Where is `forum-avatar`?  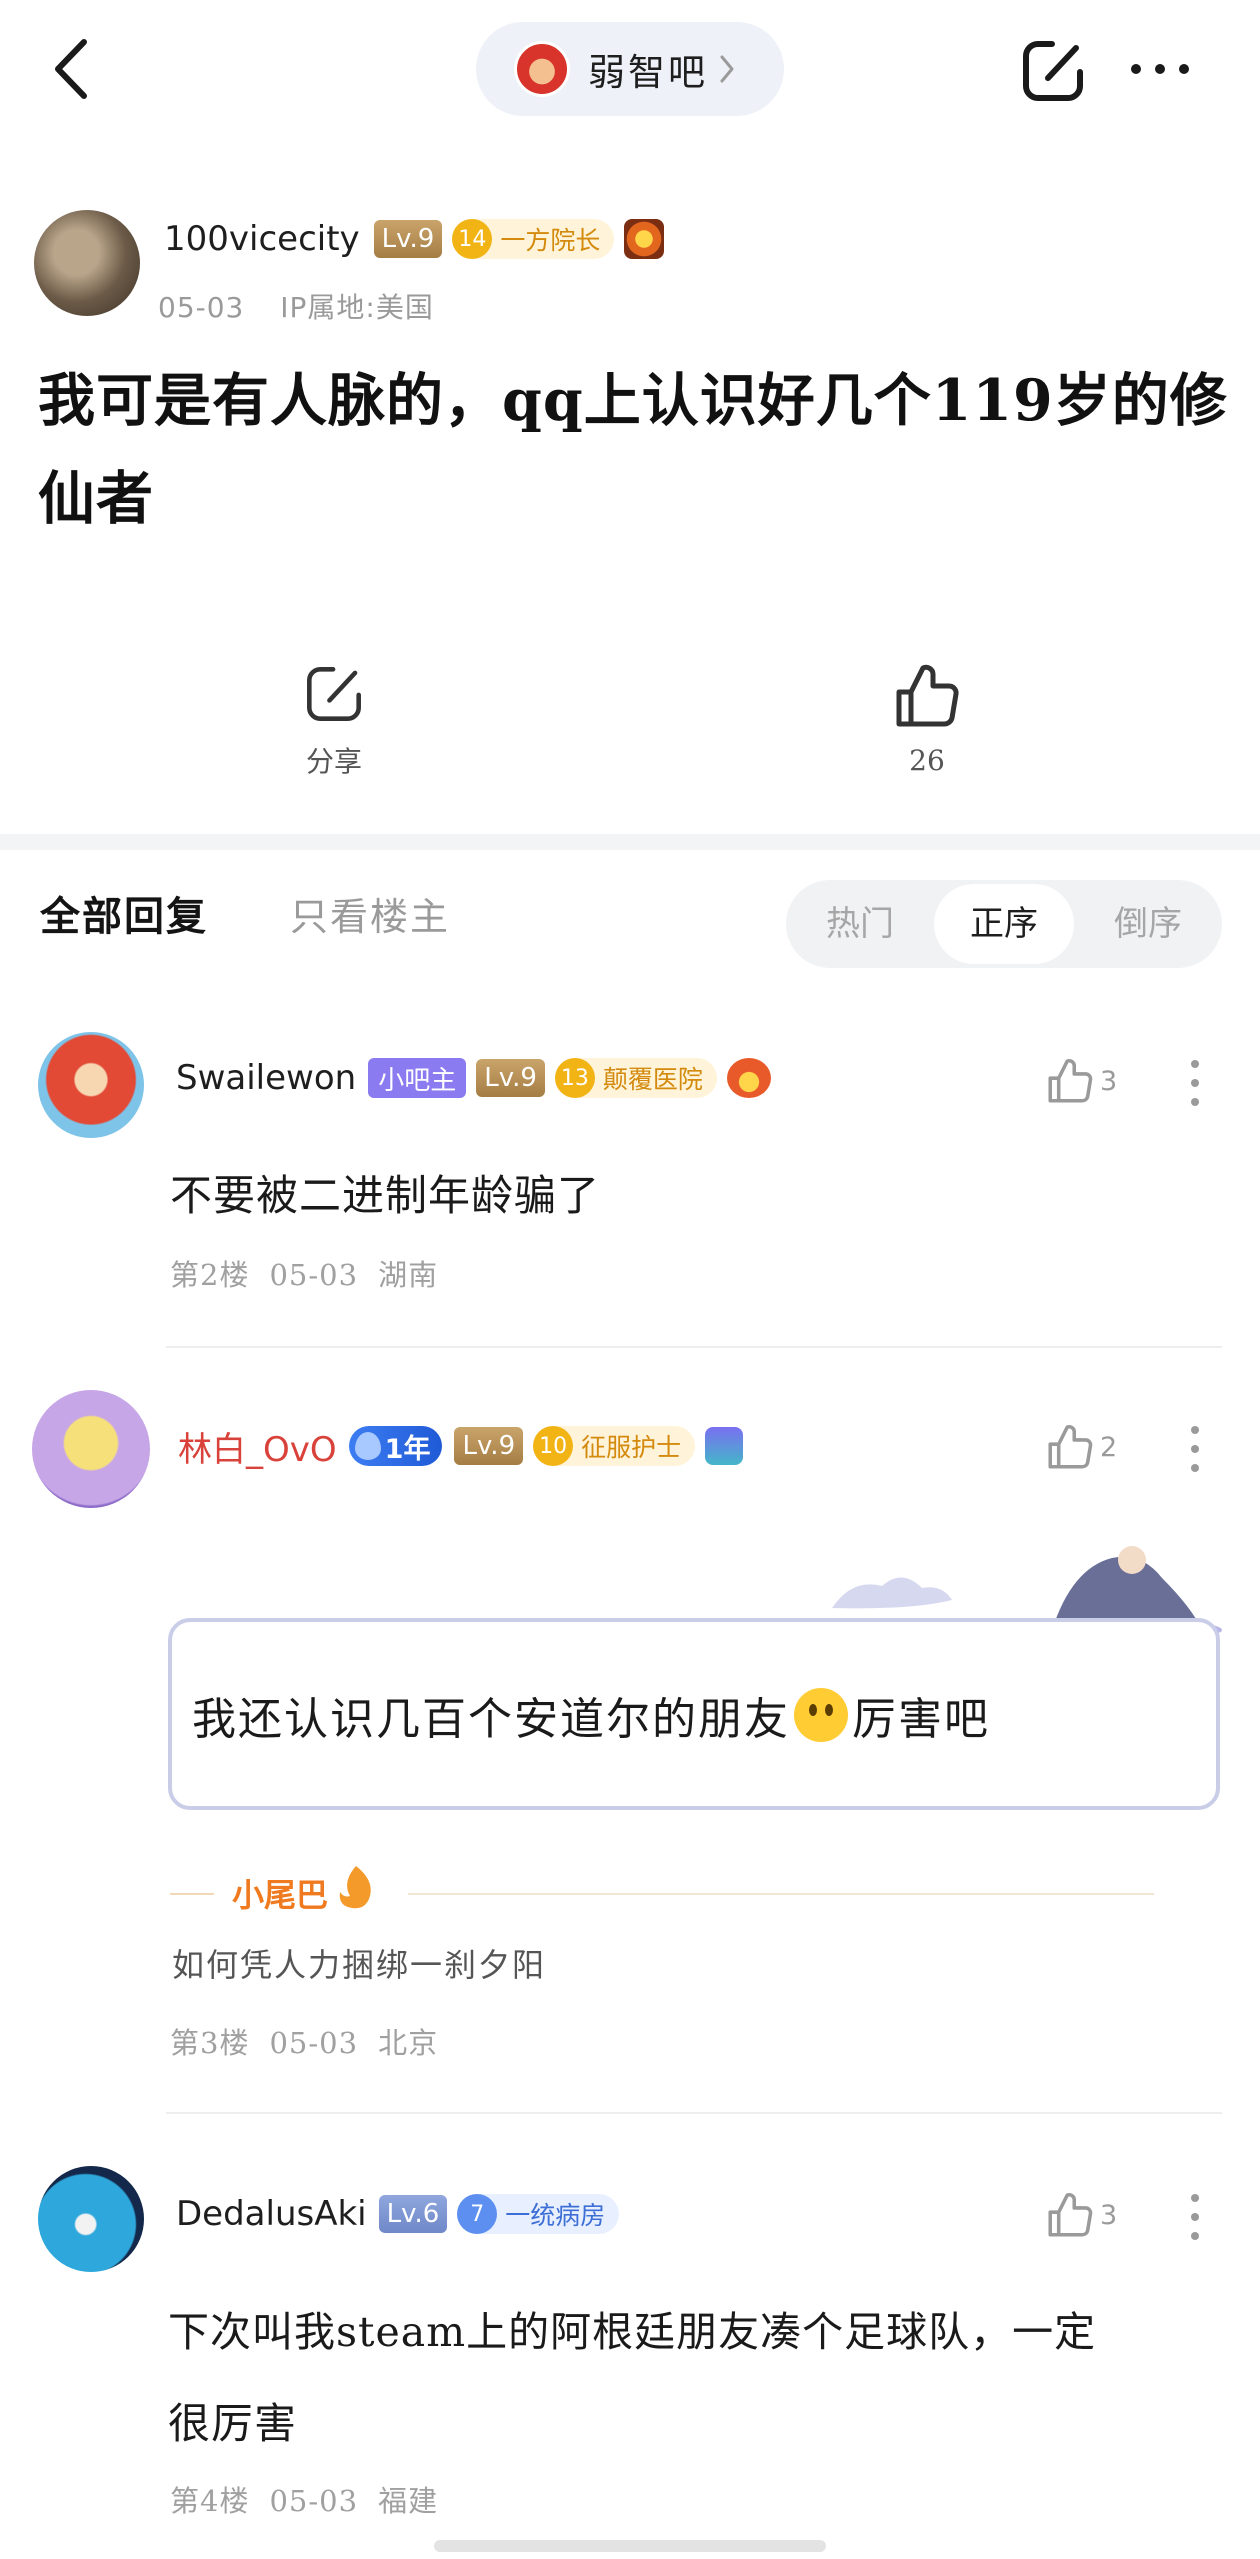
forum-avatar is located at coordinates (542, 69).